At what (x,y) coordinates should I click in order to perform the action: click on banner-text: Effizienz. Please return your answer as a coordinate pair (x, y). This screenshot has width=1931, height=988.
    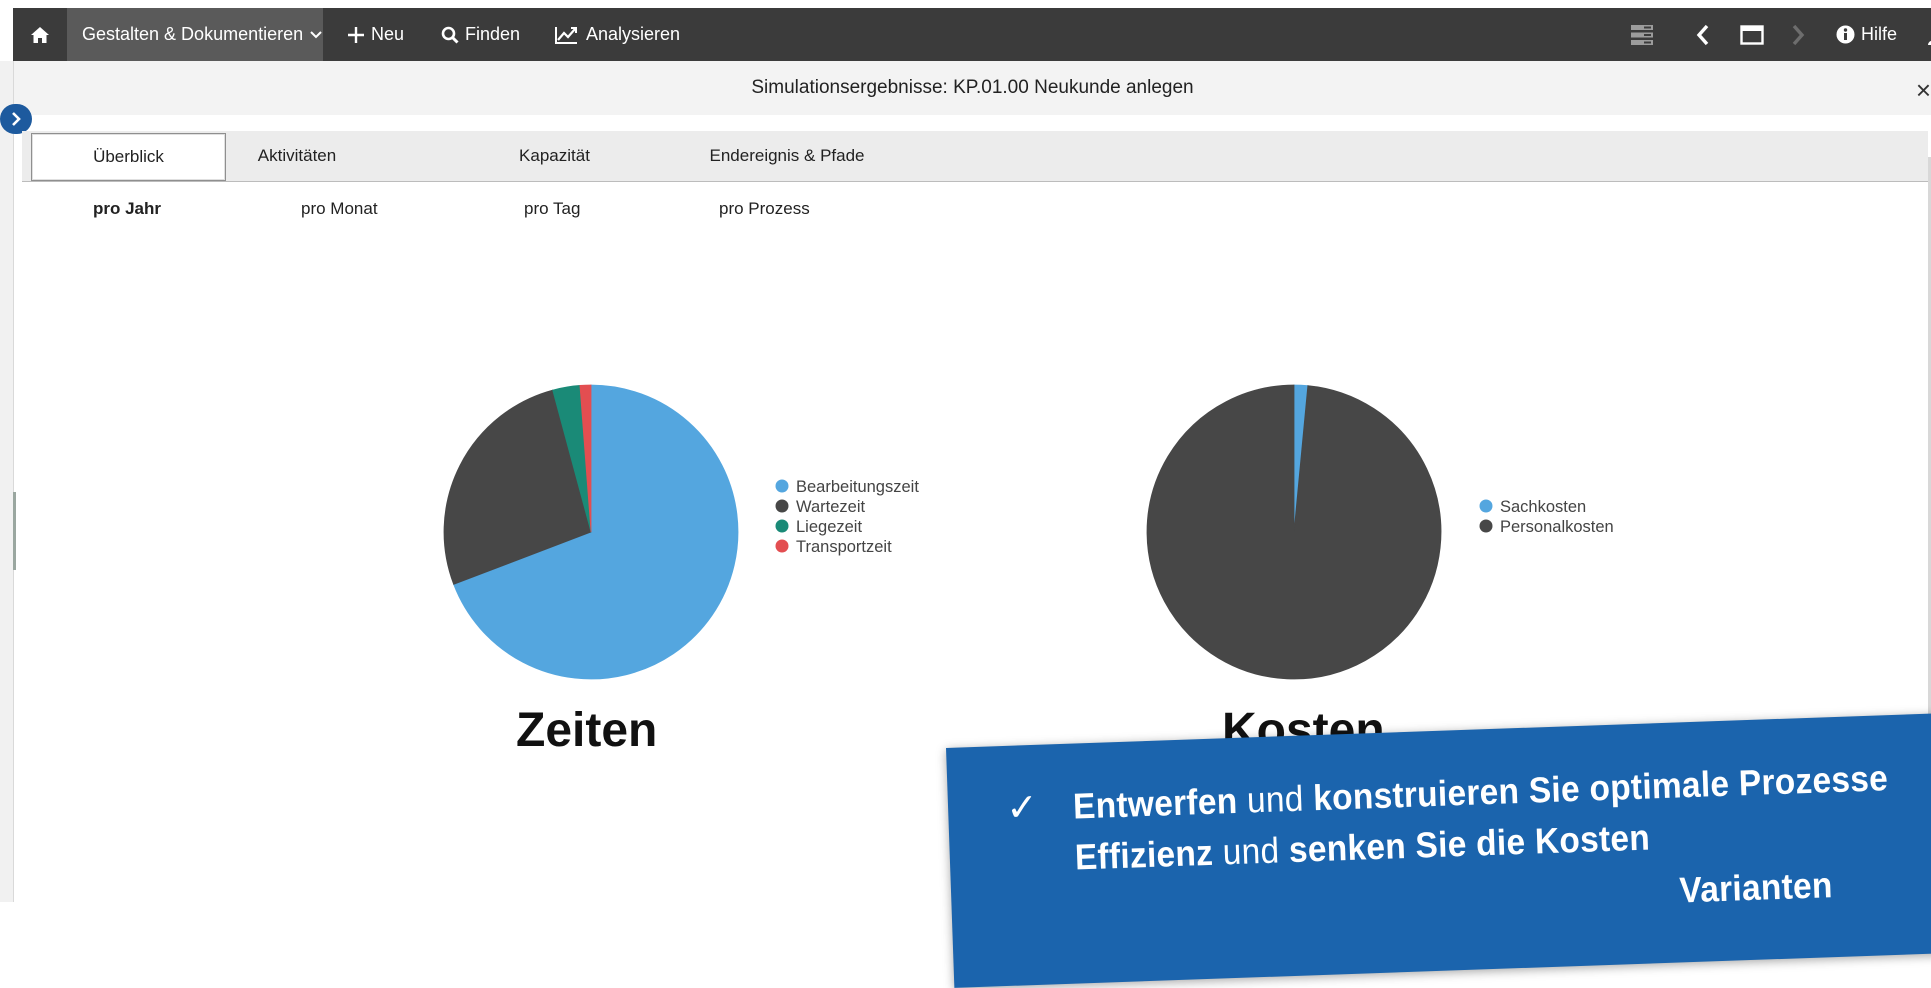
    Looking at the image, I should click on (1144, 854).